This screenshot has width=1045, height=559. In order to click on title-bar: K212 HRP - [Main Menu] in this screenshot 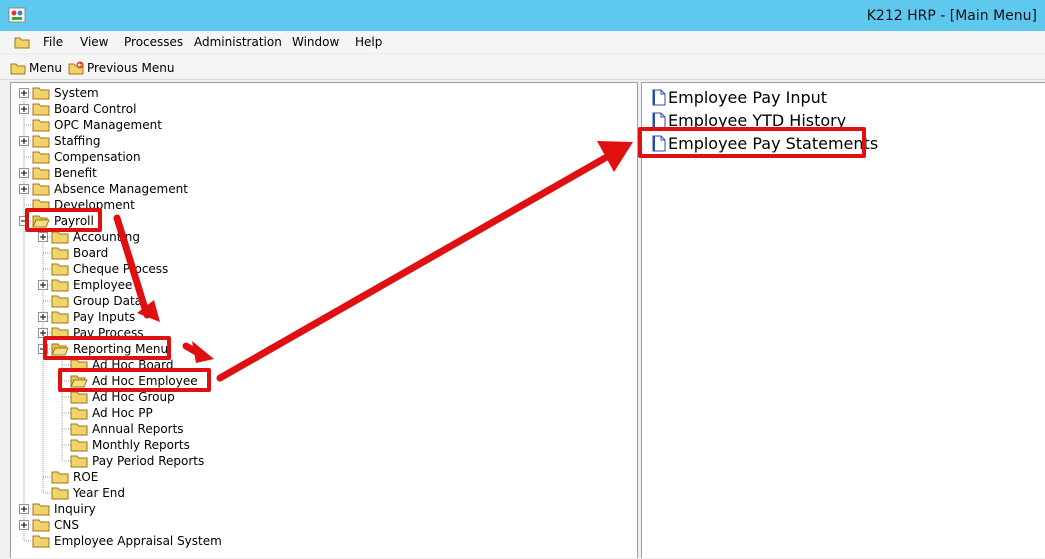, I will do `click(522, 15)`.